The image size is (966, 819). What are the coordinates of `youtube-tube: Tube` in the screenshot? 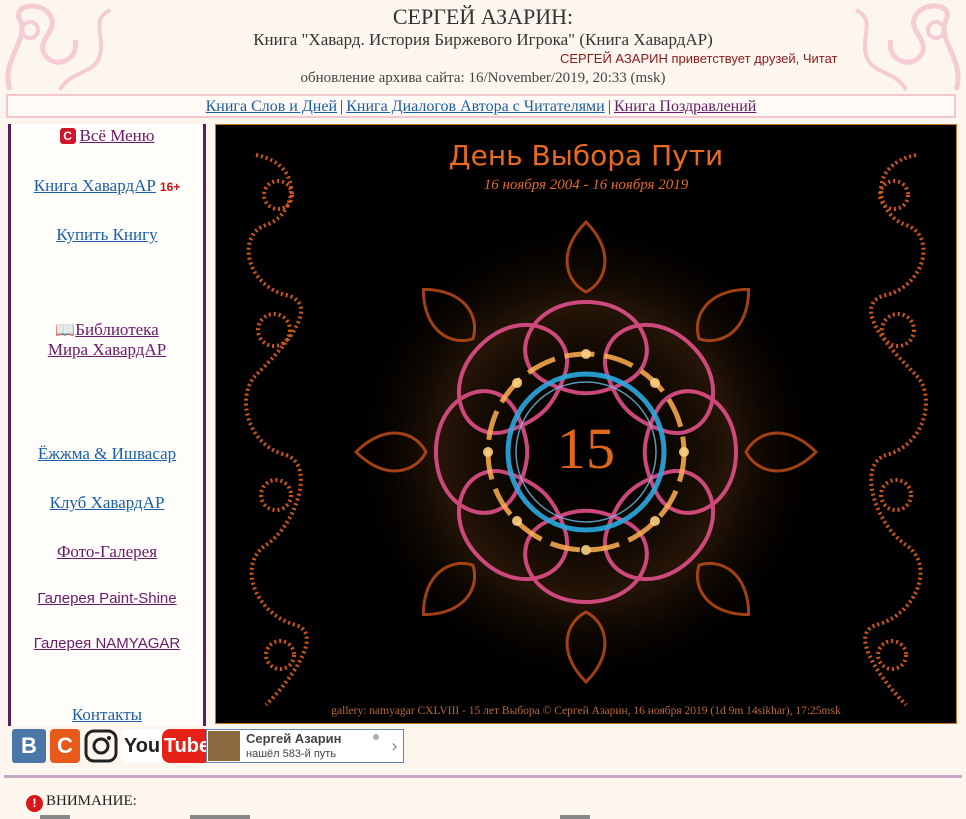 It's located at (187, 746).